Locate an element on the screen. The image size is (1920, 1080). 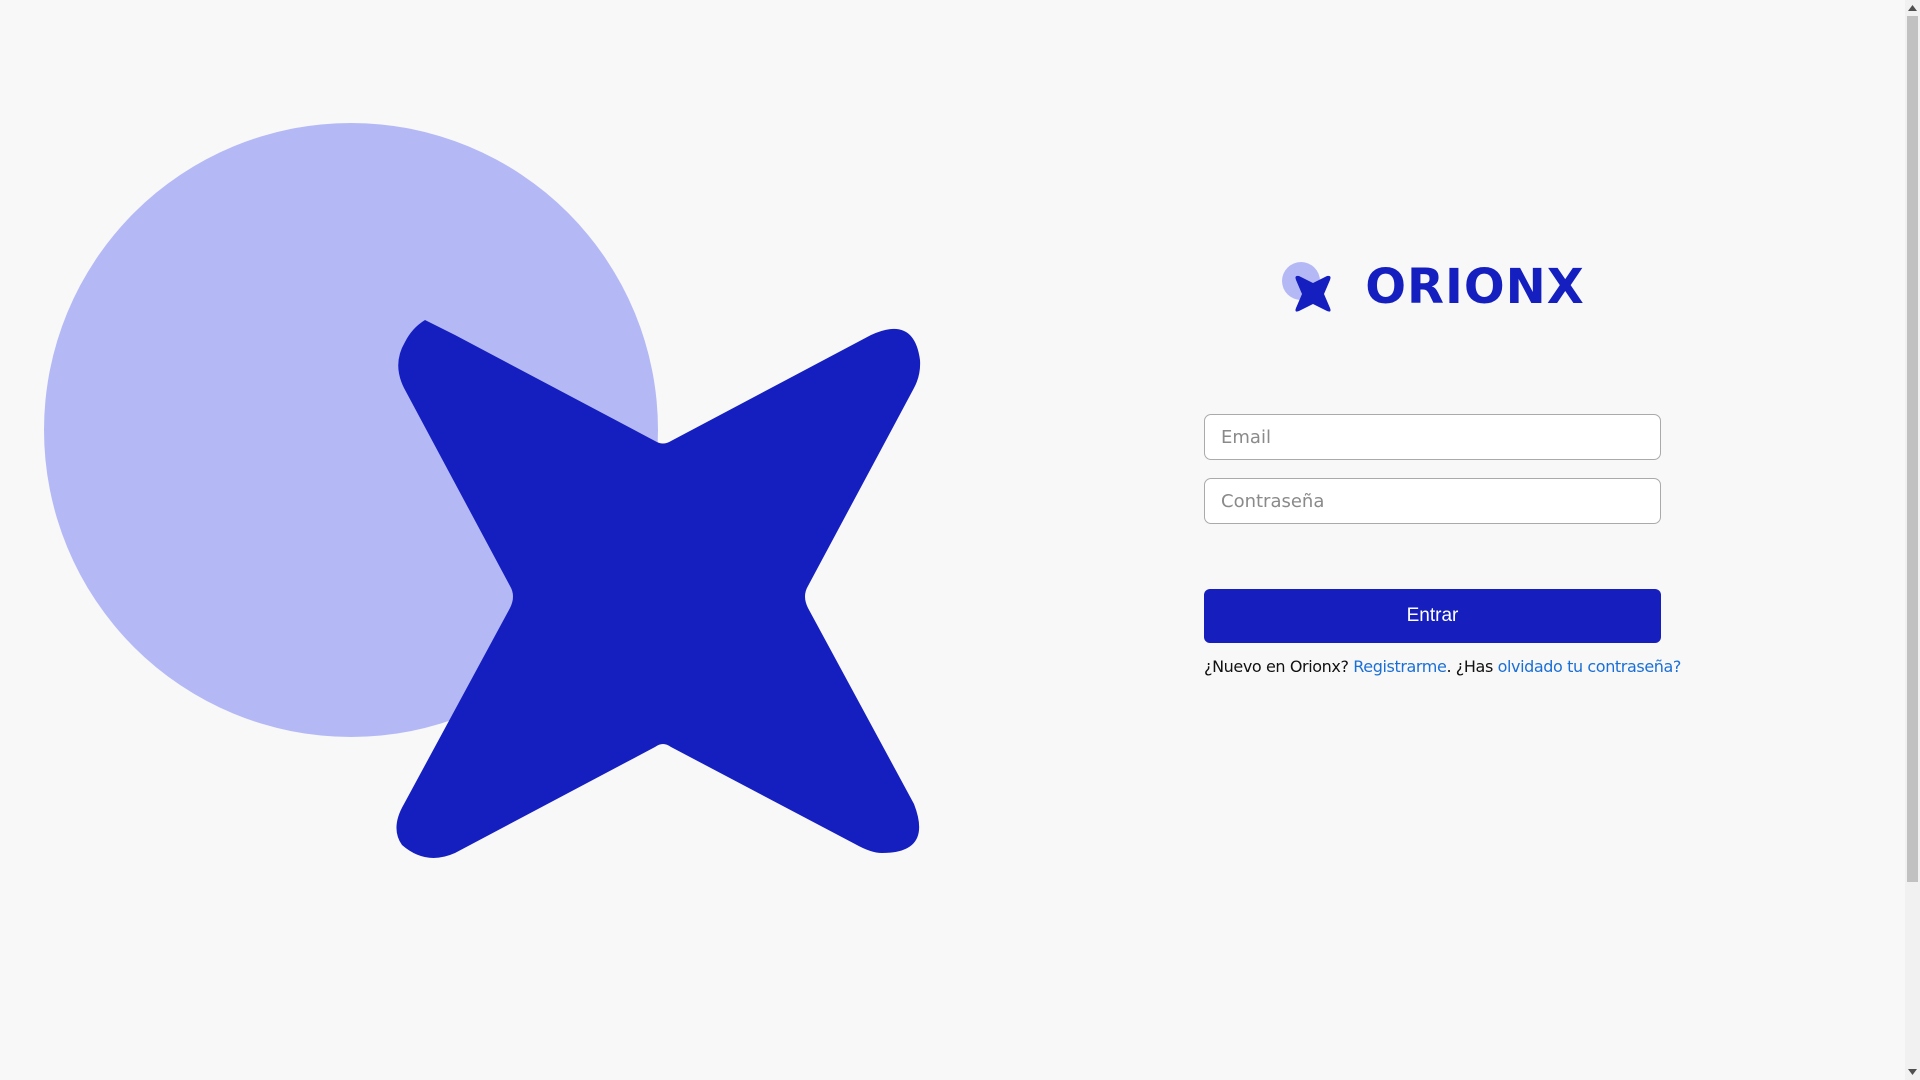
scroll-down-arrow-icon is located at coordinates (1912, 1072).